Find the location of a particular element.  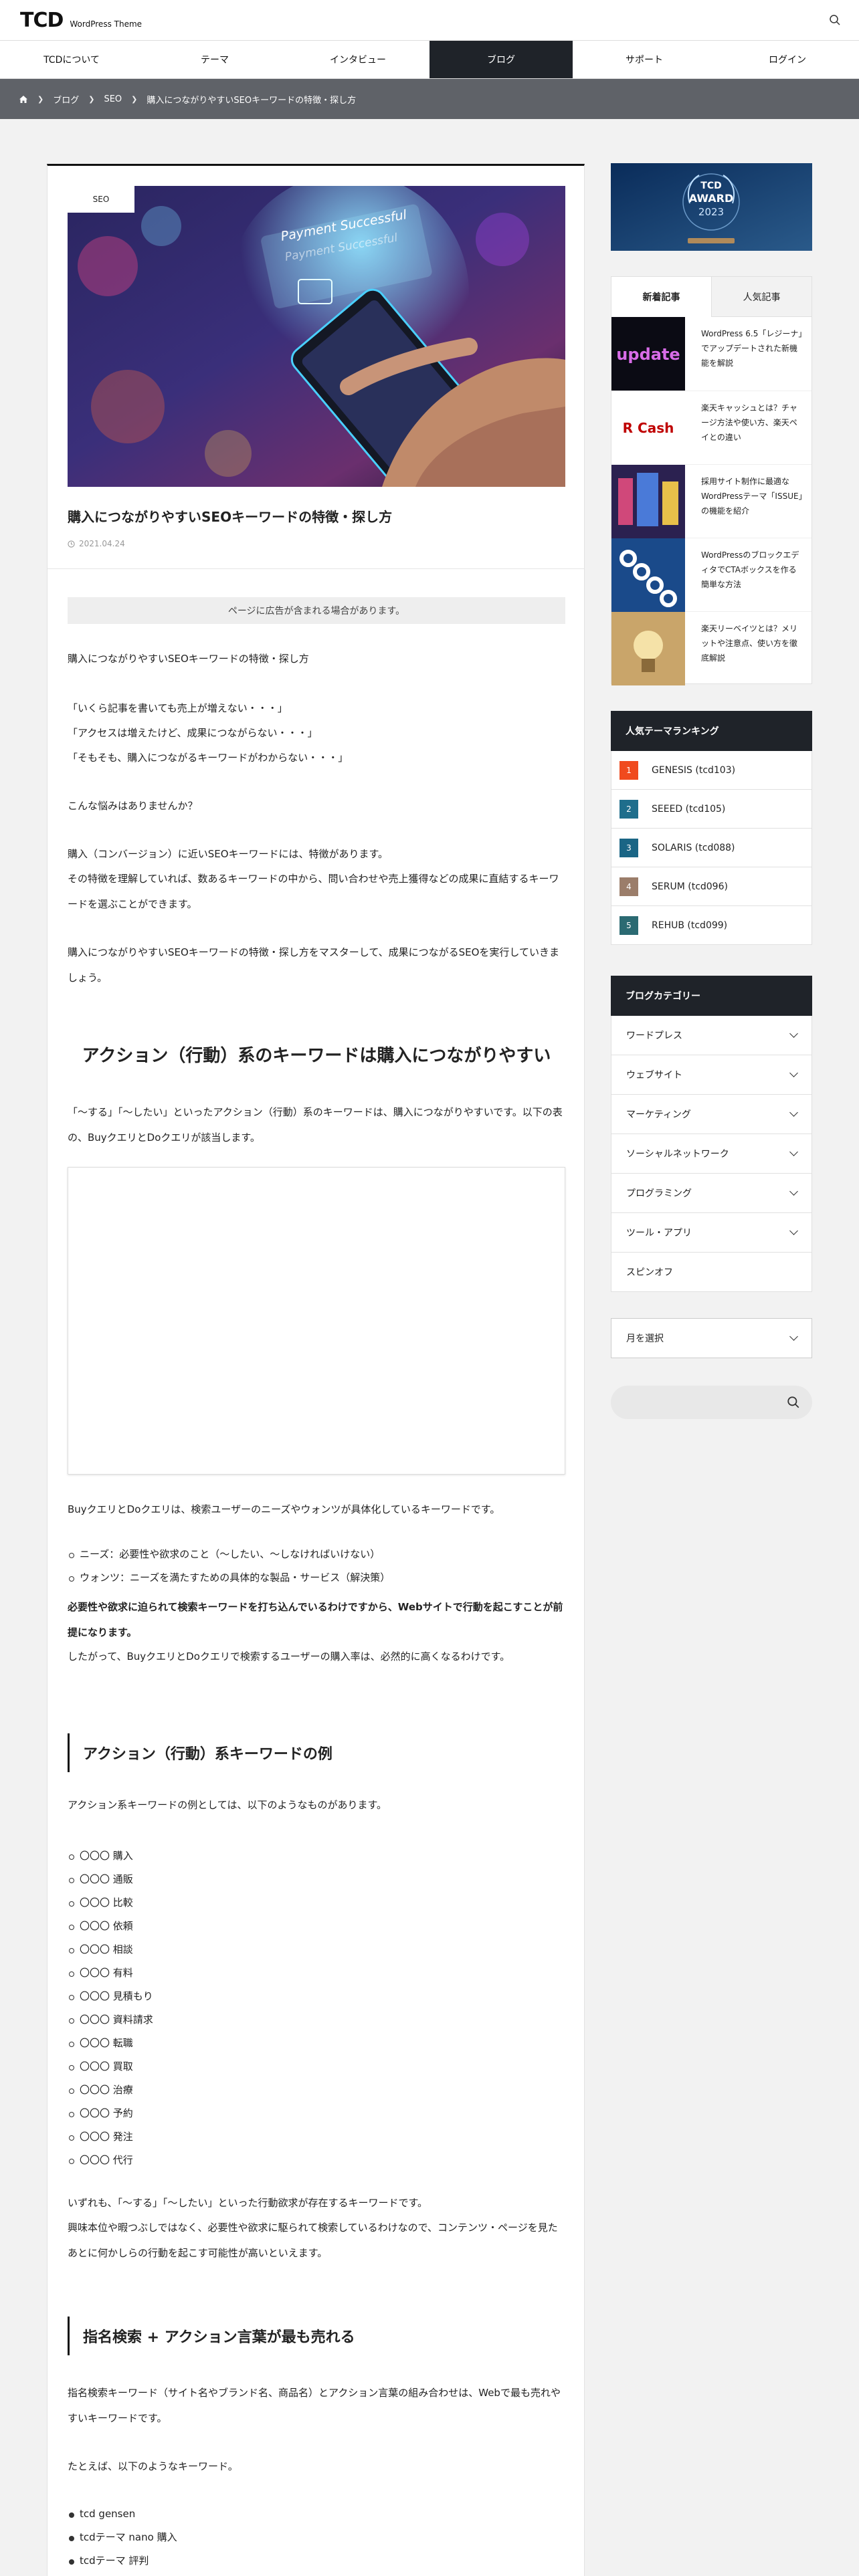

global-nav: TCDについて テーマ インタビュー ブログ サポート ログイン is located at coordinates (429, 60).